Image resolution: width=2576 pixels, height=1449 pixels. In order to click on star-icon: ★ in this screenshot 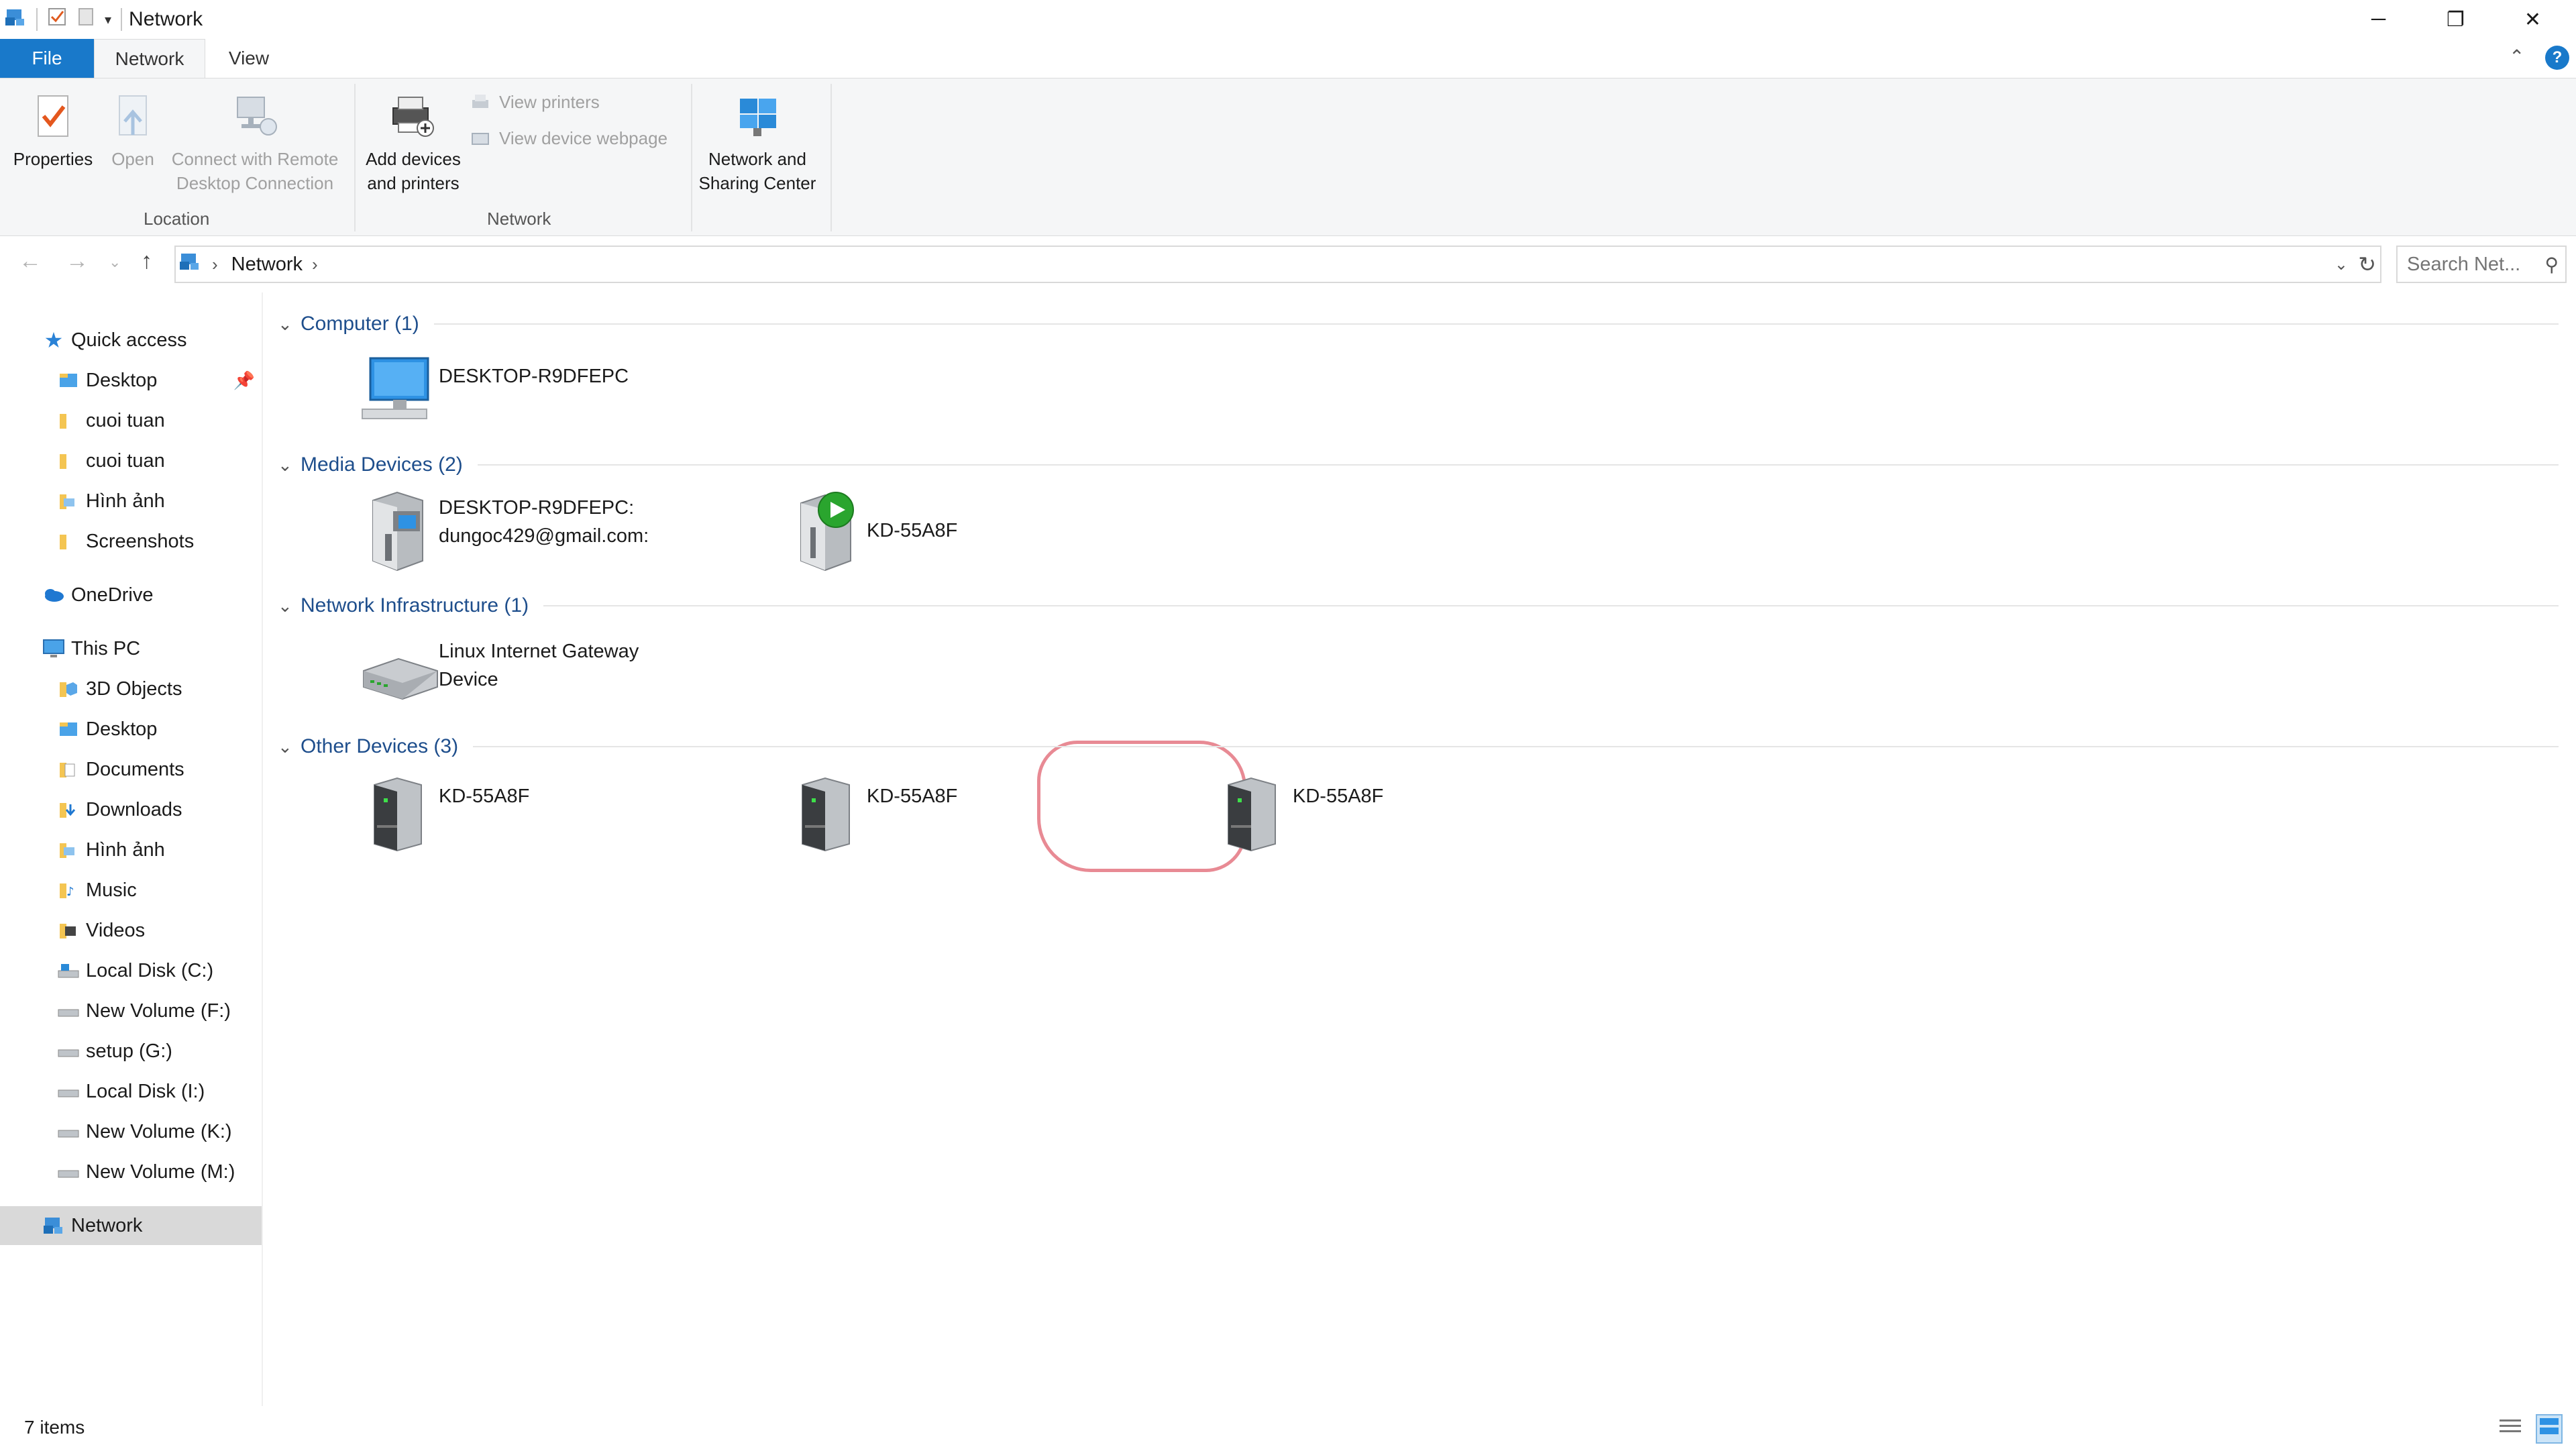, I will do `click(54, 340)`.